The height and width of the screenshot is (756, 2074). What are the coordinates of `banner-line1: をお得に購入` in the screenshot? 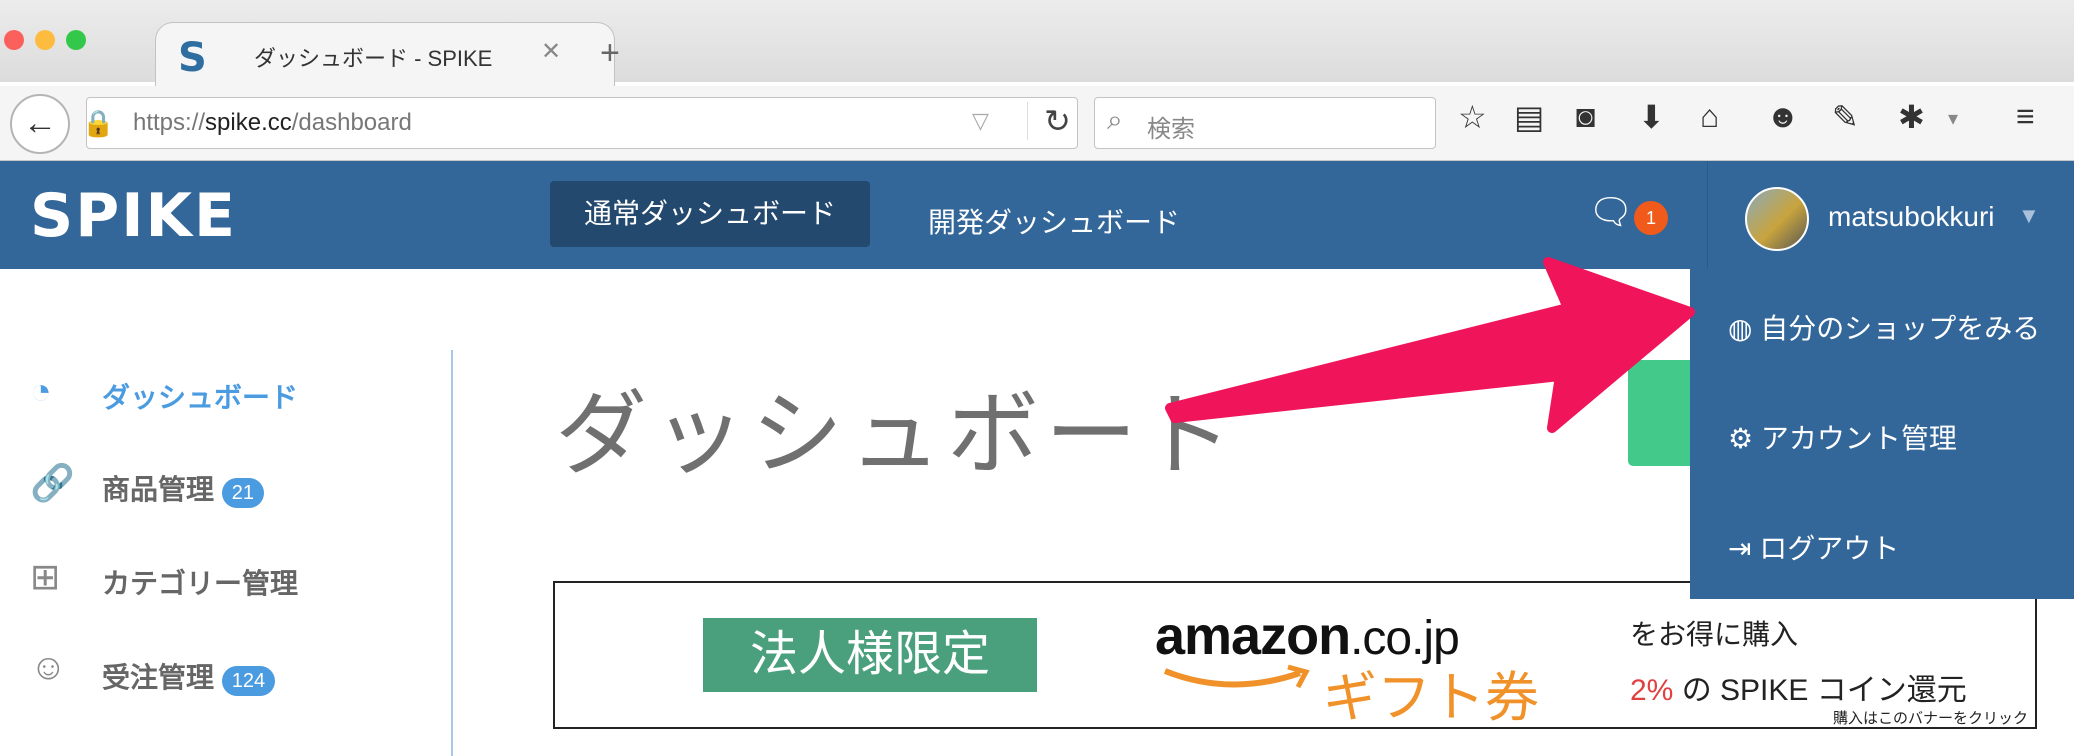 It's located at (1714, 634).